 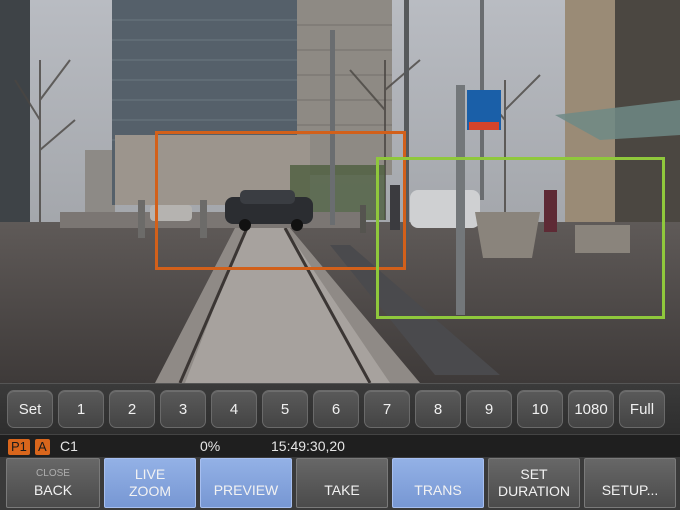 I want to click on preset-bar: Set 1 2 3 4 5 6 7 8 9 10 1080 Full, so click(x=340, y=408).